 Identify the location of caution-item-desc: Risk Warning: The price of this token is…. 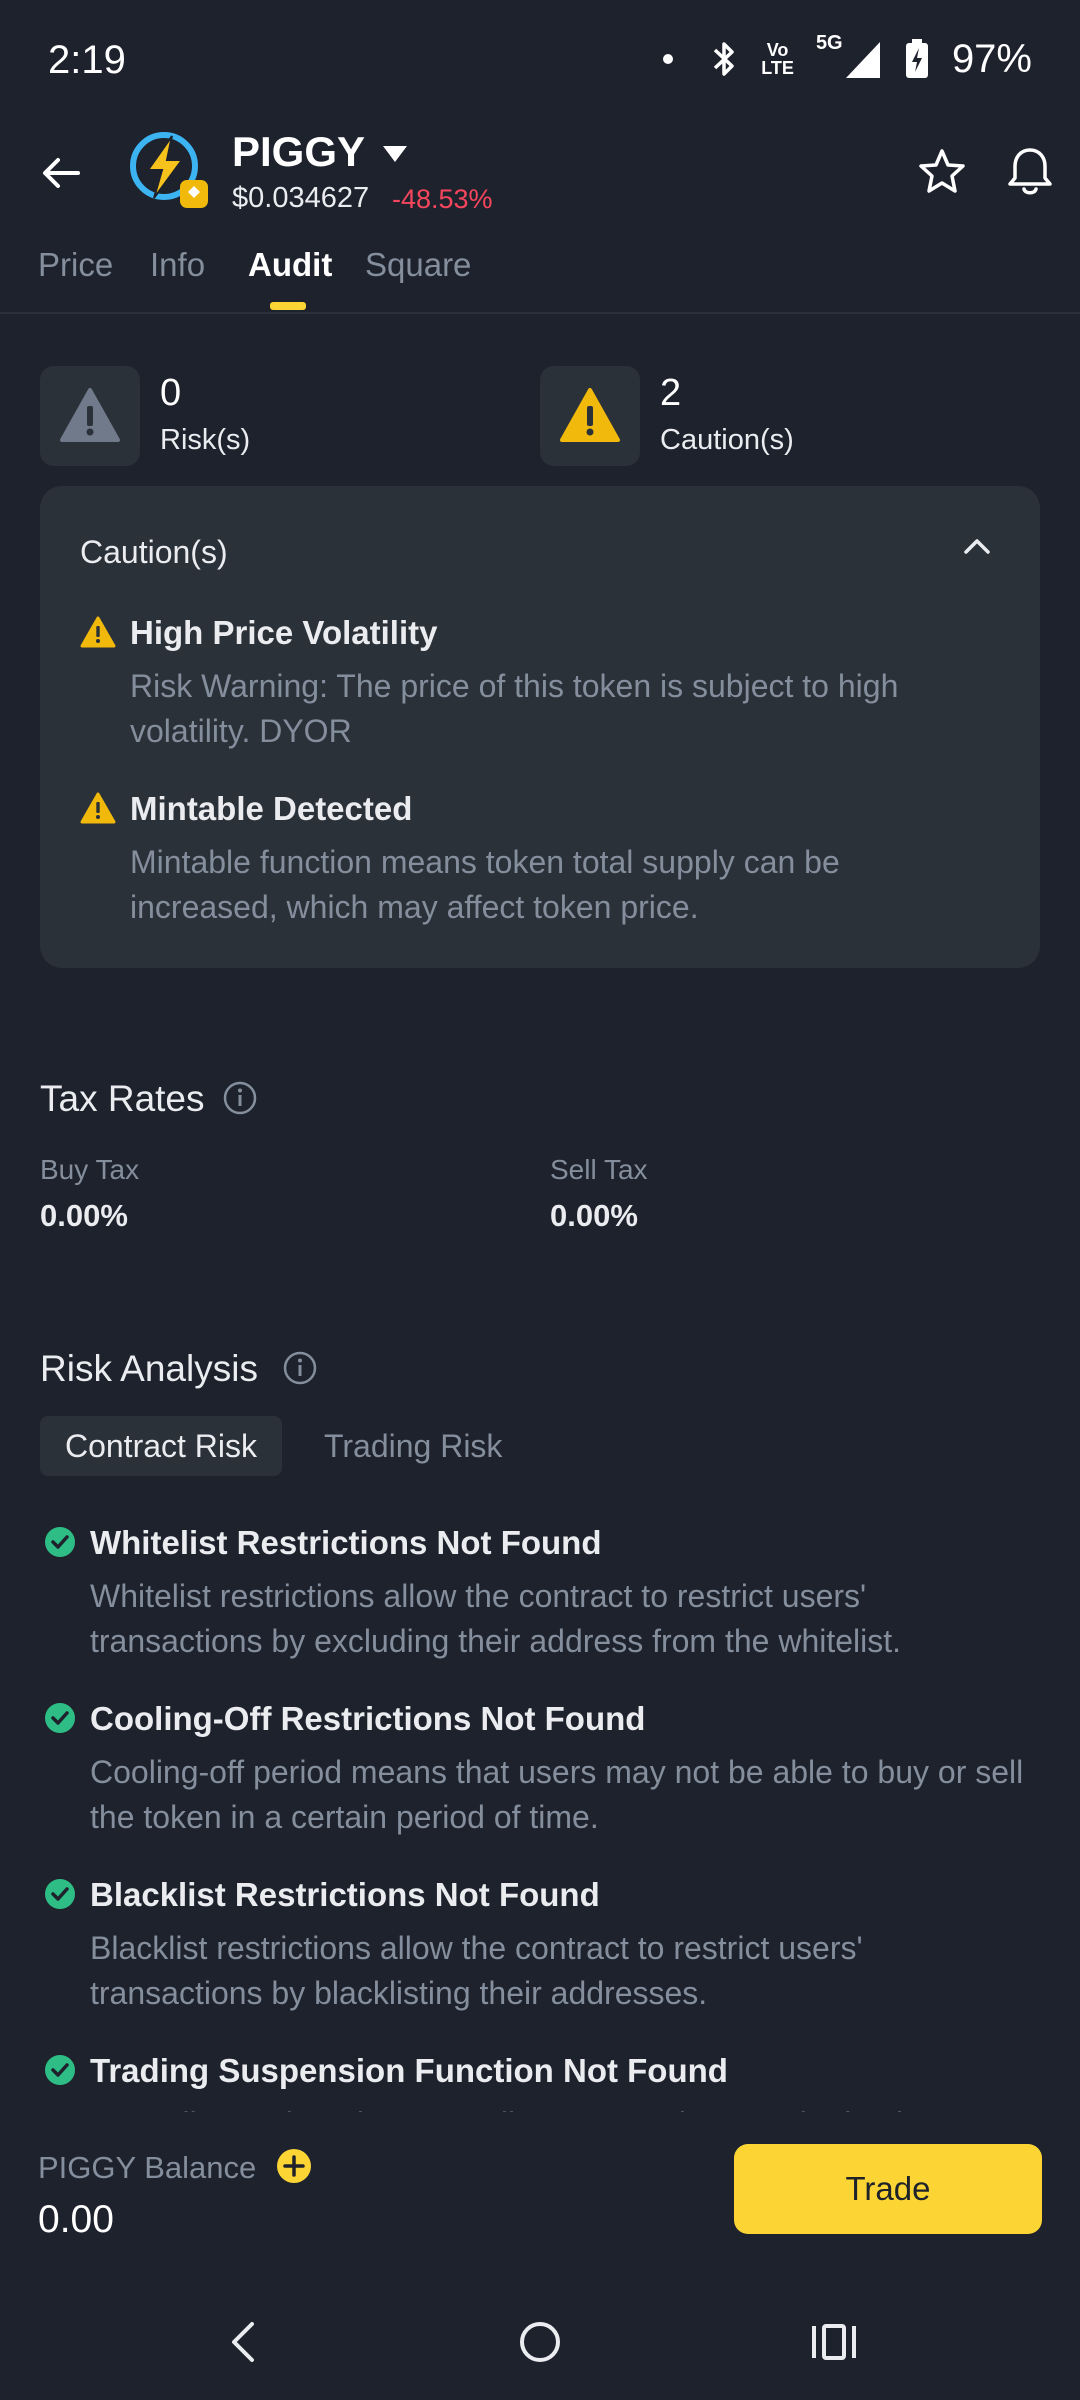
(514, 708).